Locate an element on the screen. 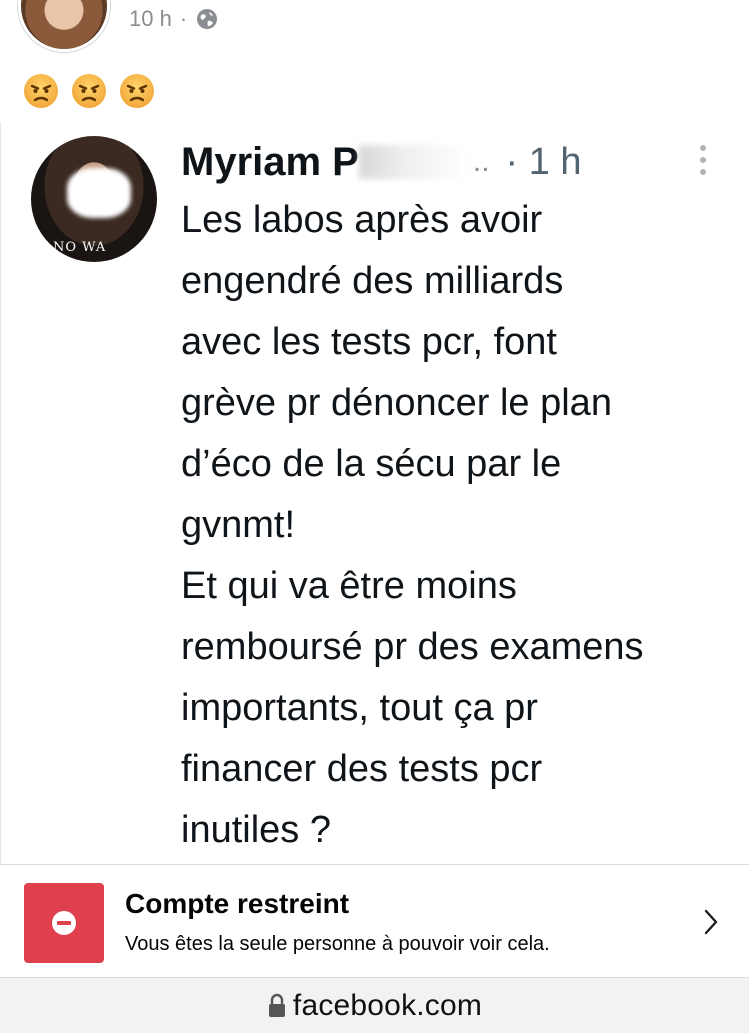 This screenshot has height=1033, width=749. tweet-author-row: Myriam P .. · 1 h is located at coordinates (381, 162).